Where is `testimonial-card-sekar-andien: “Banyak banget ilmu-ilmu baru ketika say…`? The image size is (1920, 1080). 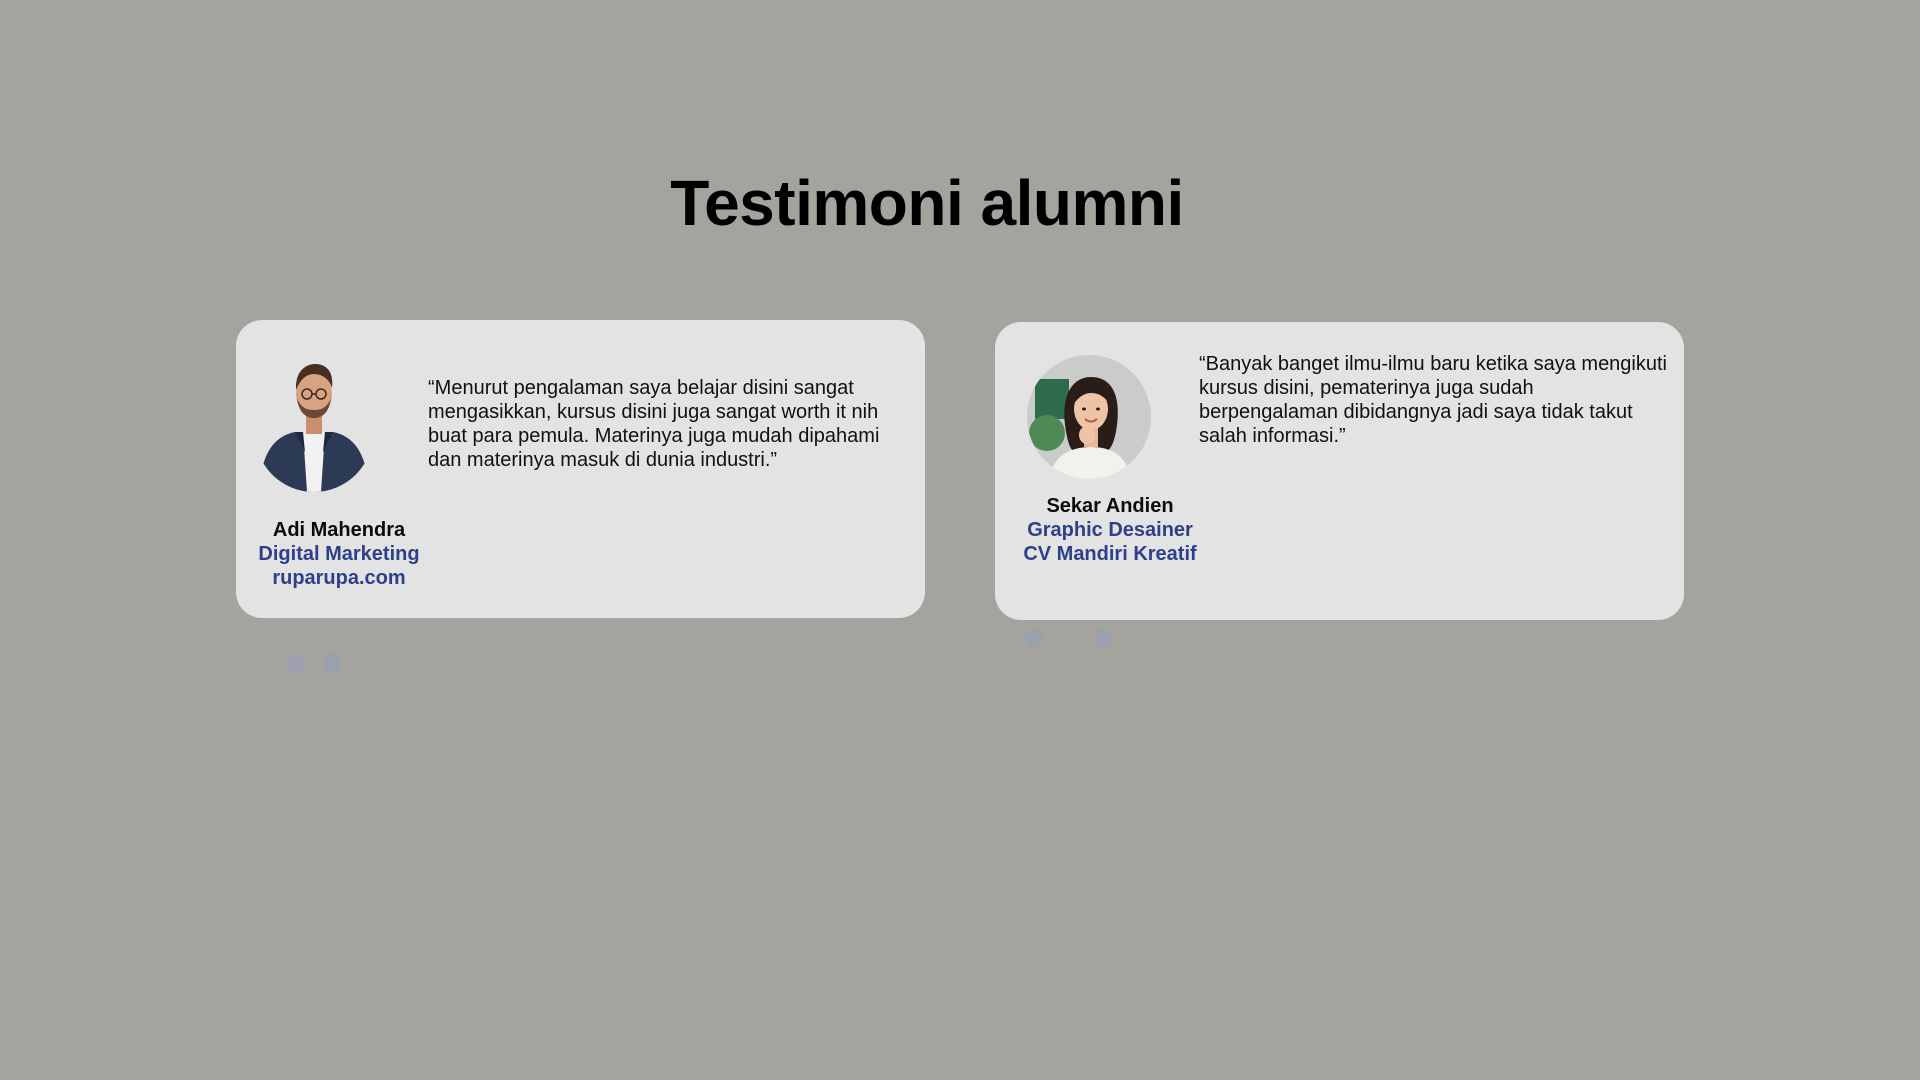
testimonial-card-sekar-andien: “Banyak banget ilmu-ilmu baru ketika say… is located at coordinates (1339, 471).